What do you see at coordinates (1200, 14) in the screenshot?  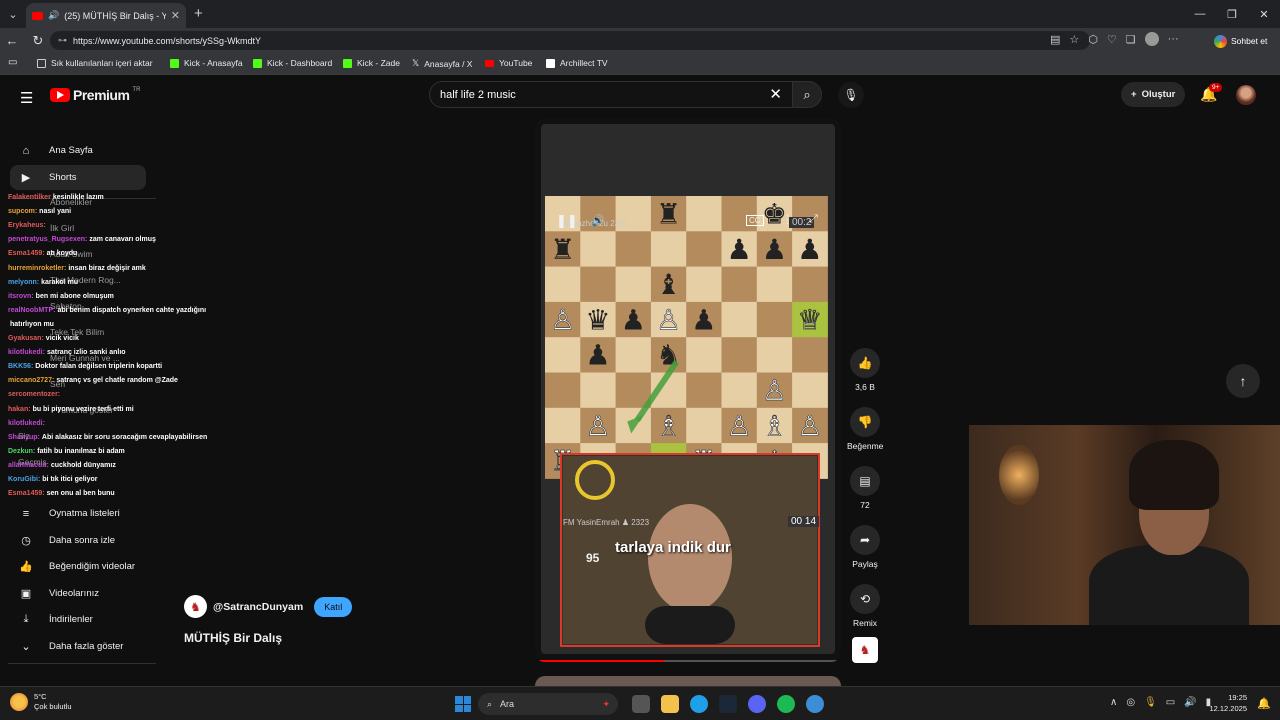 I see `minimize-icon: —` at bounding box center [1200, 14].